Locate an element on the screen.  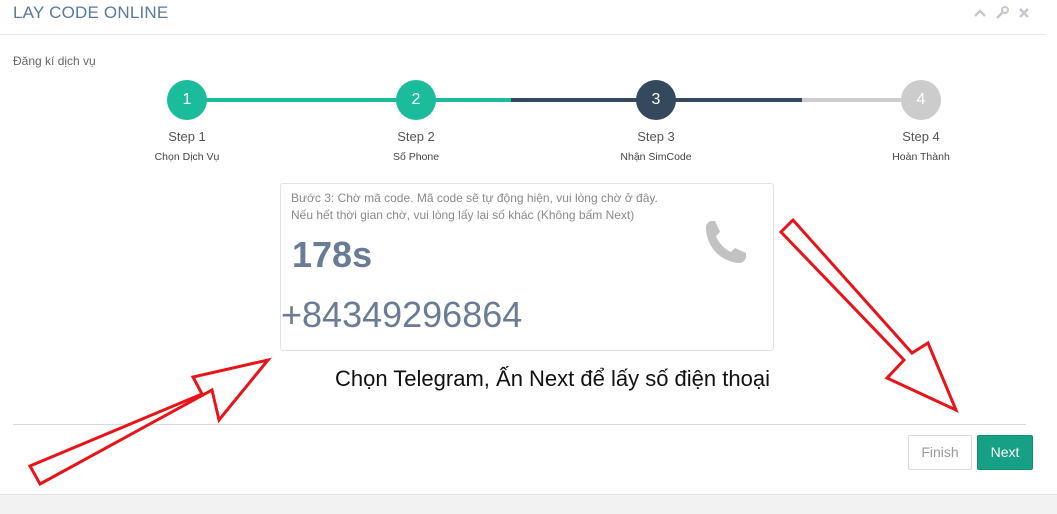
step-2: 2 Step 2 Số Phone is located at coordinates (416, 121).